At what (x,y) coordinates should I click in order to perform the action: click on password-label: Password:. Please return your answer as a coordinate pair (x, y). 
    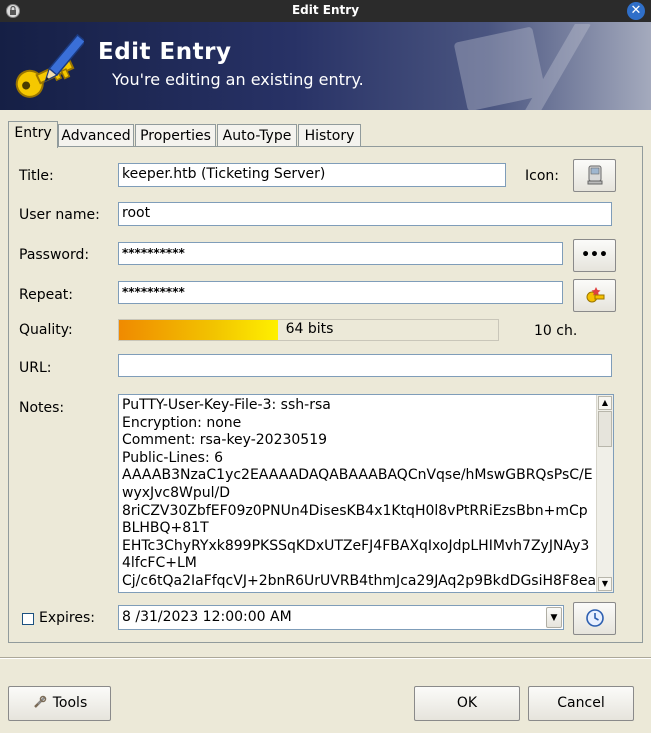
    Looking at the image, I should click on (54, 255).